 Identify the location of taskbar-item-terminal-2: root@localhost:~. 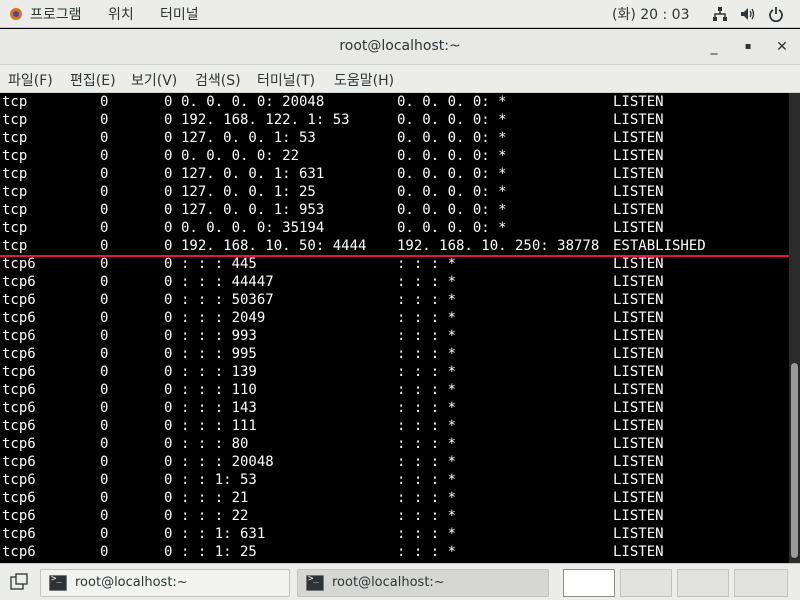
(423, 583).